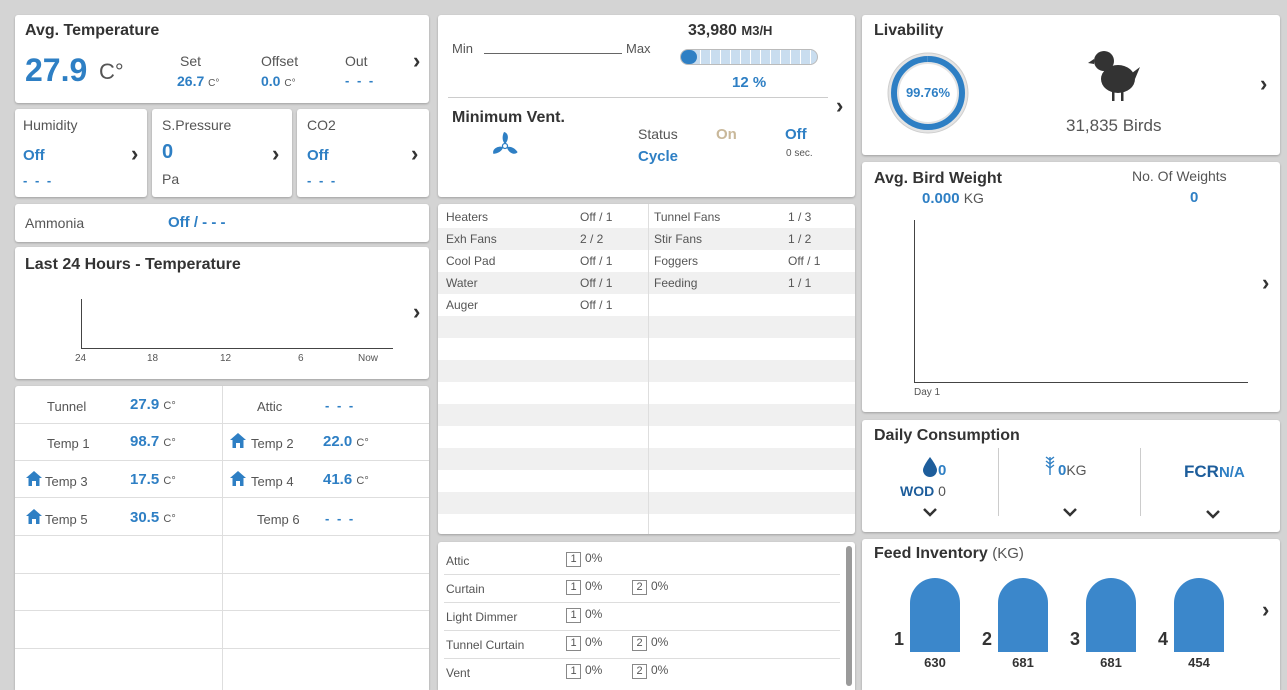  I want to click on livability-percent: 99.76%, so click(928, 92).